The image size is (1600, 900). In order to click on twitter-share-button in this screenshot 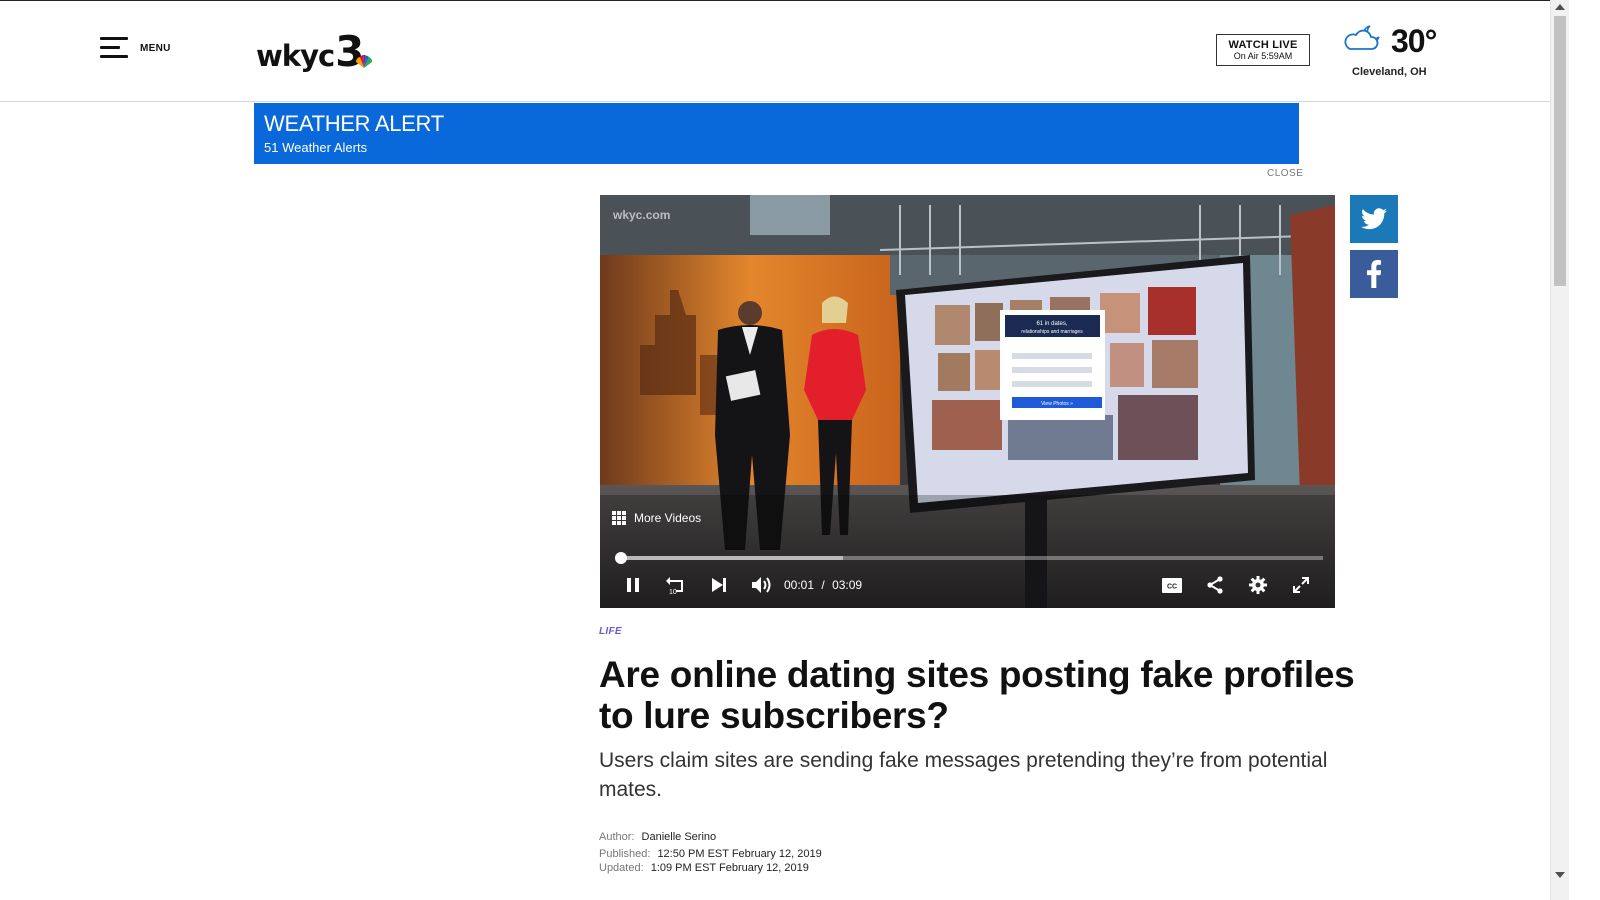, I will do `click(1374, 219)`.